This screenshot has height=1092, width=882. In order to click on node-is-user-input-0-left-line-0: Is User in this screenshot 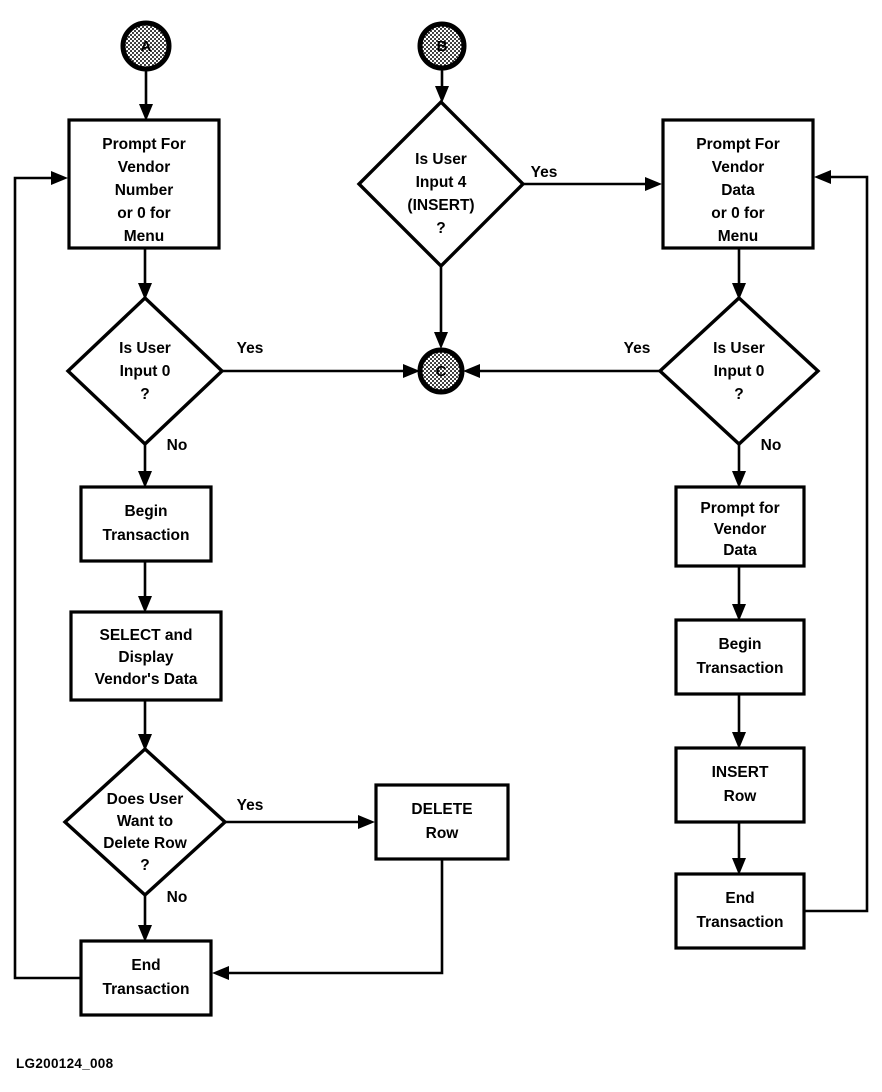, I will do `click(145, 348)`.